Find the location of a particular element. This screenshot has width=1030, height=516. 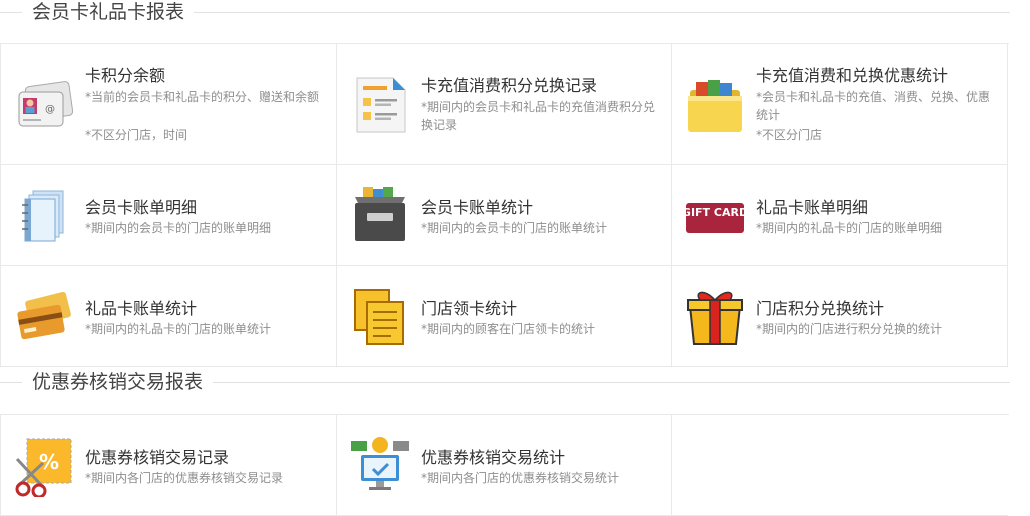

report-note: *不区分门店，时间 is located at coordinates (136, 135).